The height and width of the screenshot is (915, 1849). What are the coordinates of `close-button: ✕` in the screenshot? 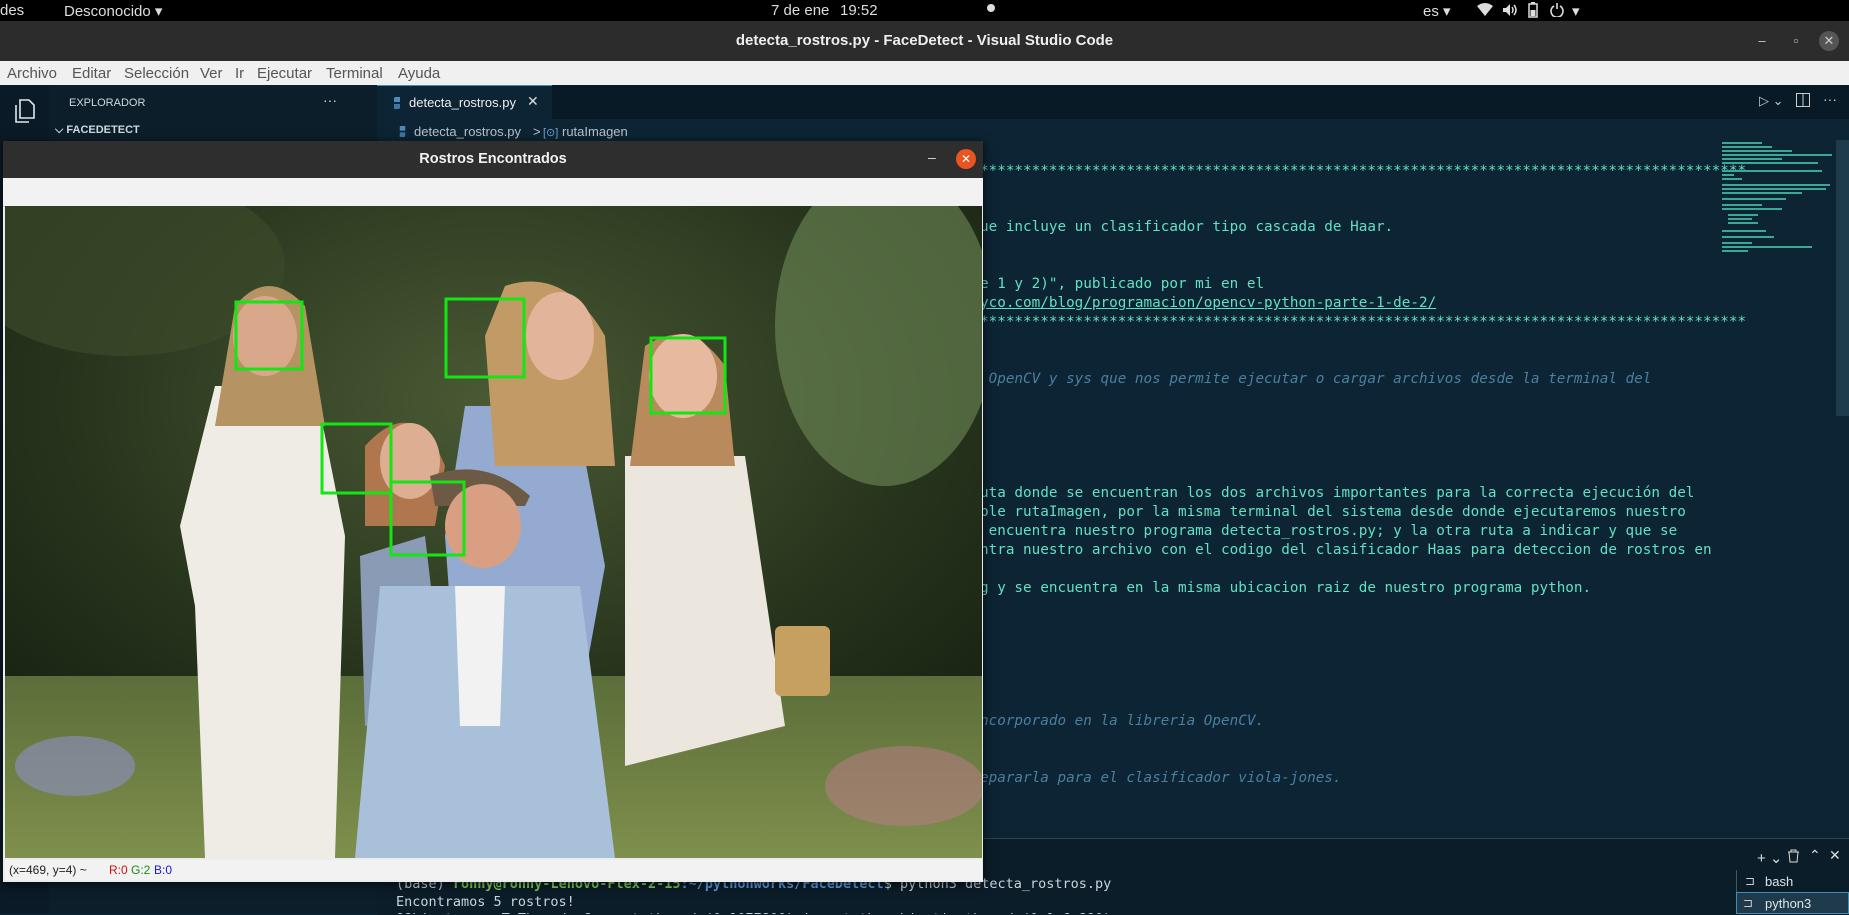 It's located at (1829, 41).